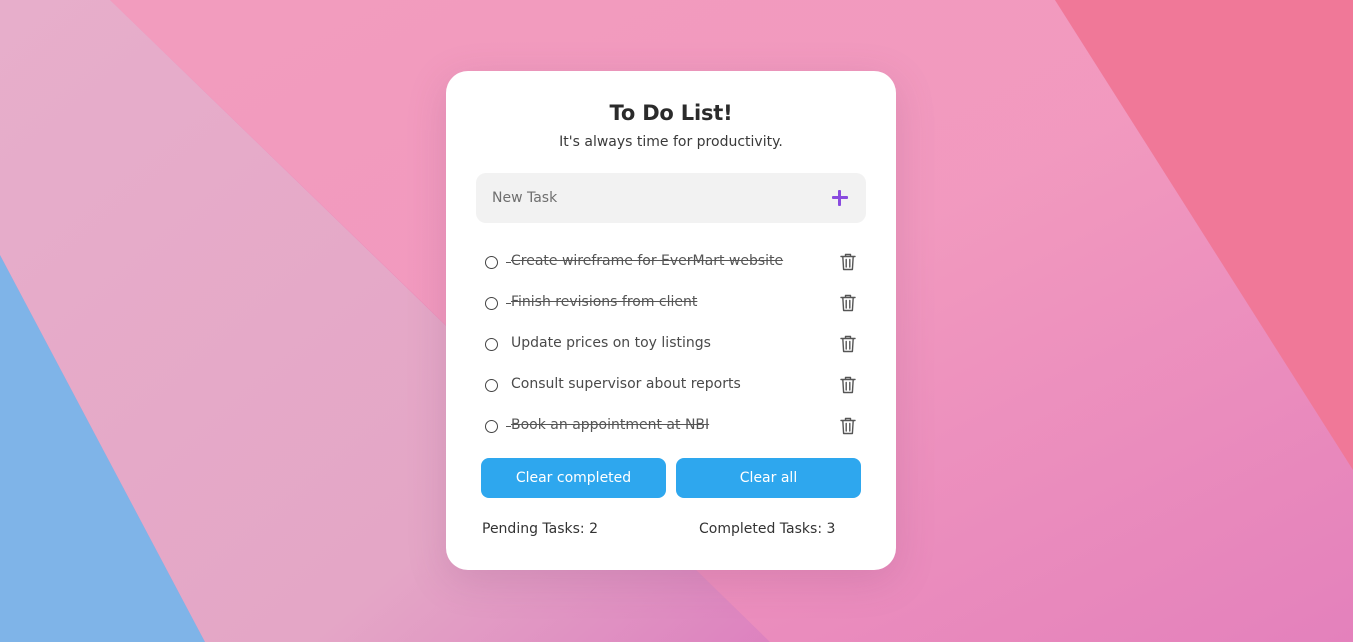 The image size is (1353, 642). What do you see at coordinates (626, 384) in the screenshot?
I see `task-label: Consult supervisor about reports` at bounding box center [626, 384].